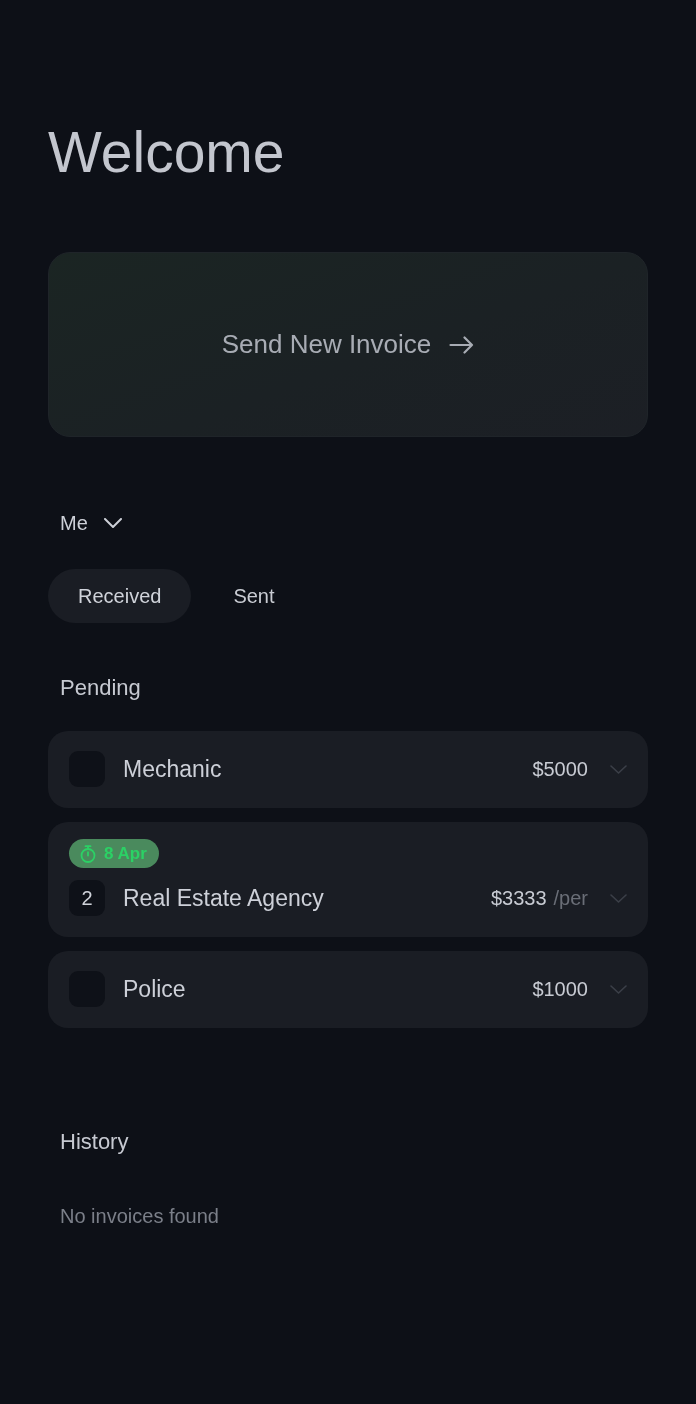 The height and width of the screenshot is (1404, 696). Describe the element at coordinates (570, 898) in the screenshot. I see `amount-period: /per` at that location.